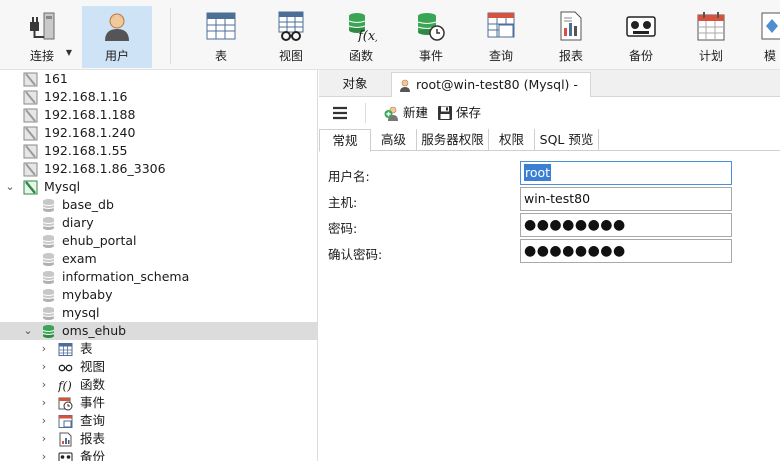 This screenshot has height=461, width=780. Describe the element at coordinates (158, 223) in the screenshot. I see `tree-database-item: diary` at that location.